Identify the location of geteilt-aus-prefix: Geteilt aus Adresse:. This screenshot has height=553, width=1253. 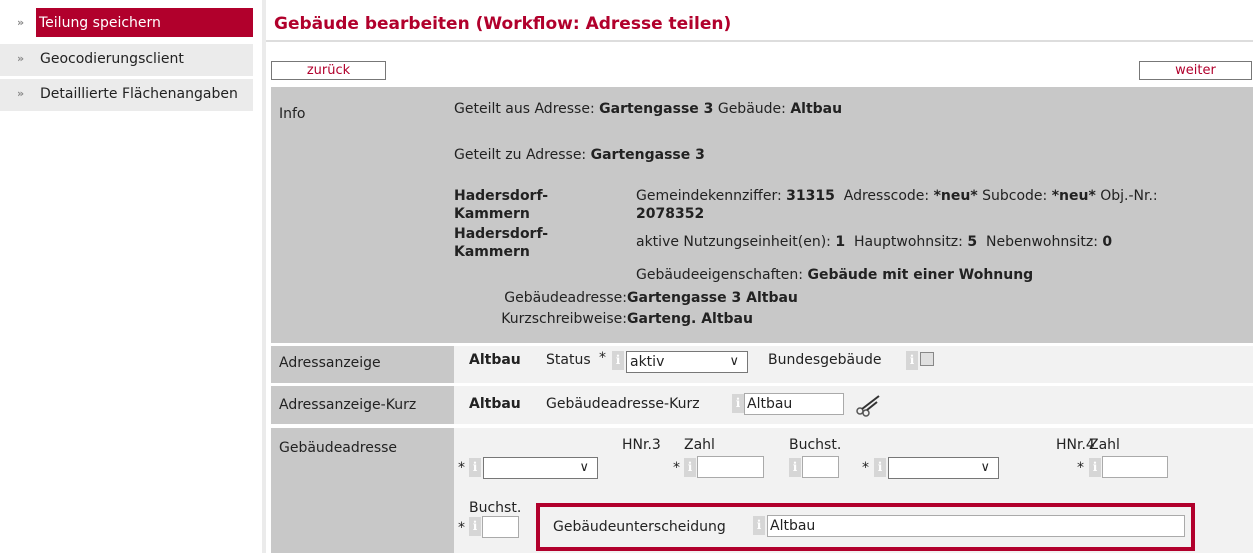
(524, 109).